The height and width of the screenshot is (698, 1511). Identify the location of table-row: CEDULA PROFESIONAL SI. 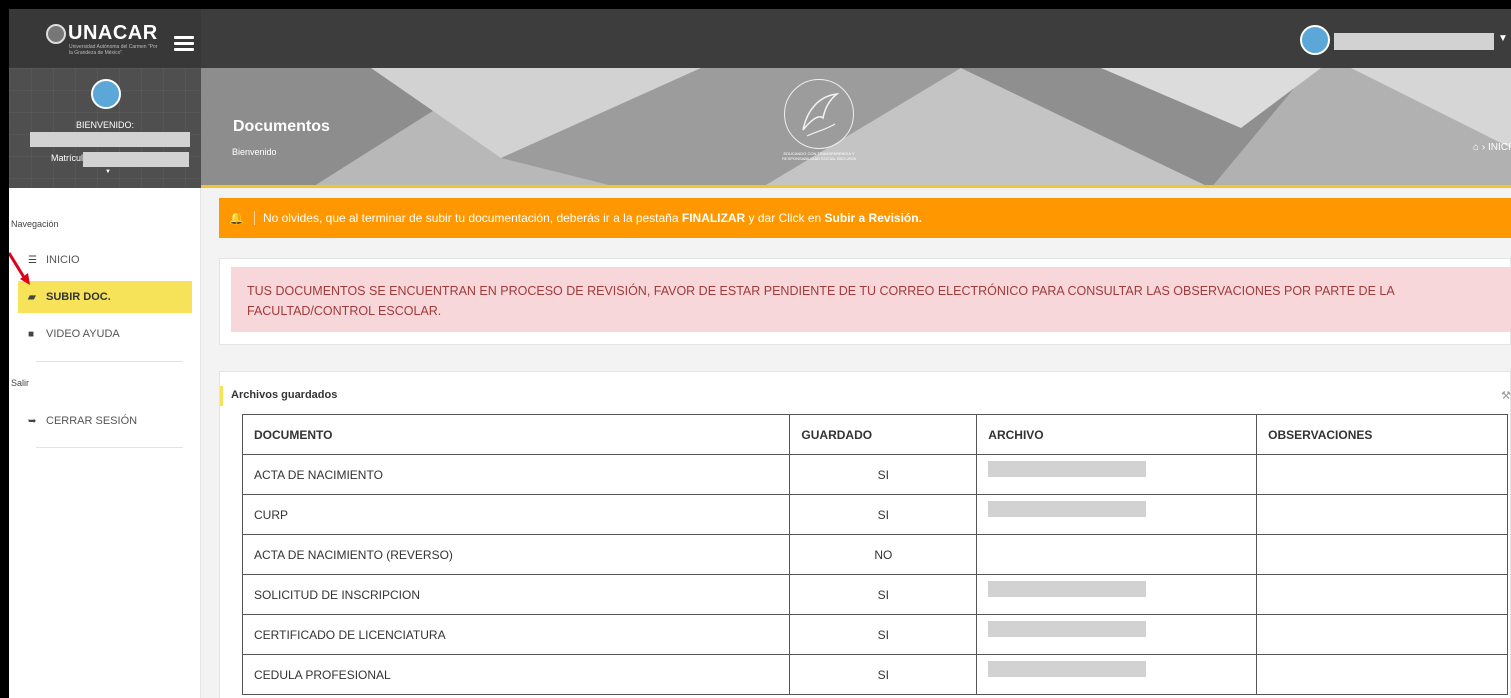
(874, 674).